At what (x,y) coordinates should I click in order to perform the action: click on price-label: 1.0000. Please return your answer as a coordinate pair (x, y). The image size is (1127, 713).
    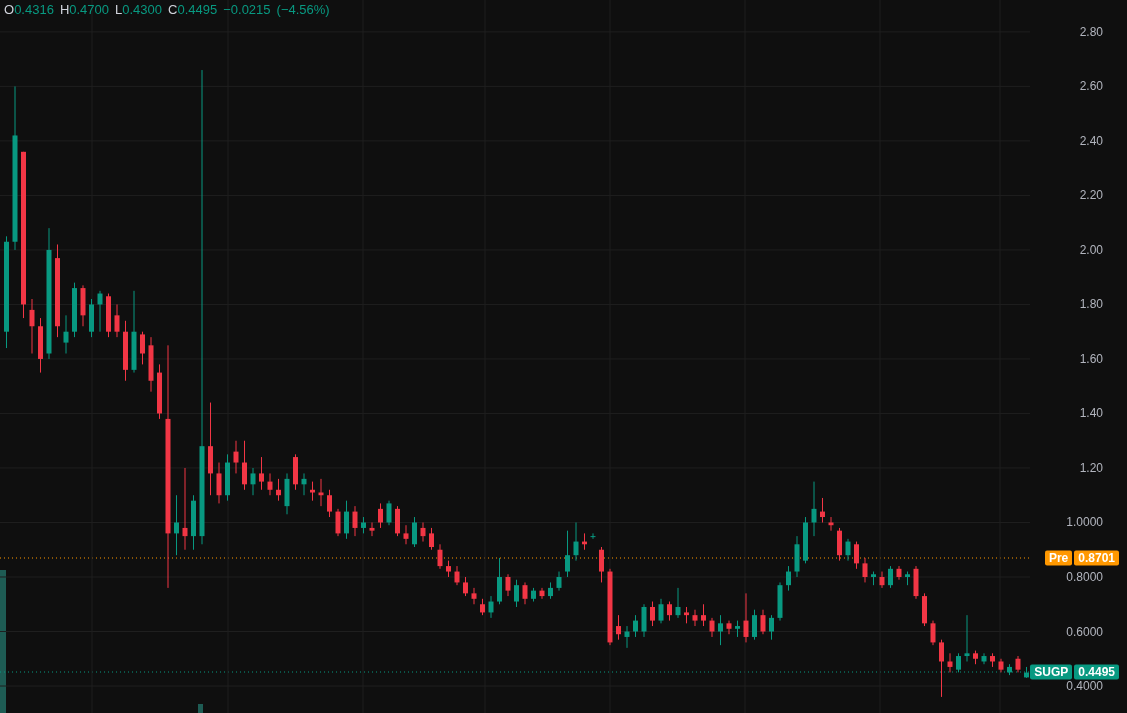
    Looking at the image, I should click on (1084, 522).